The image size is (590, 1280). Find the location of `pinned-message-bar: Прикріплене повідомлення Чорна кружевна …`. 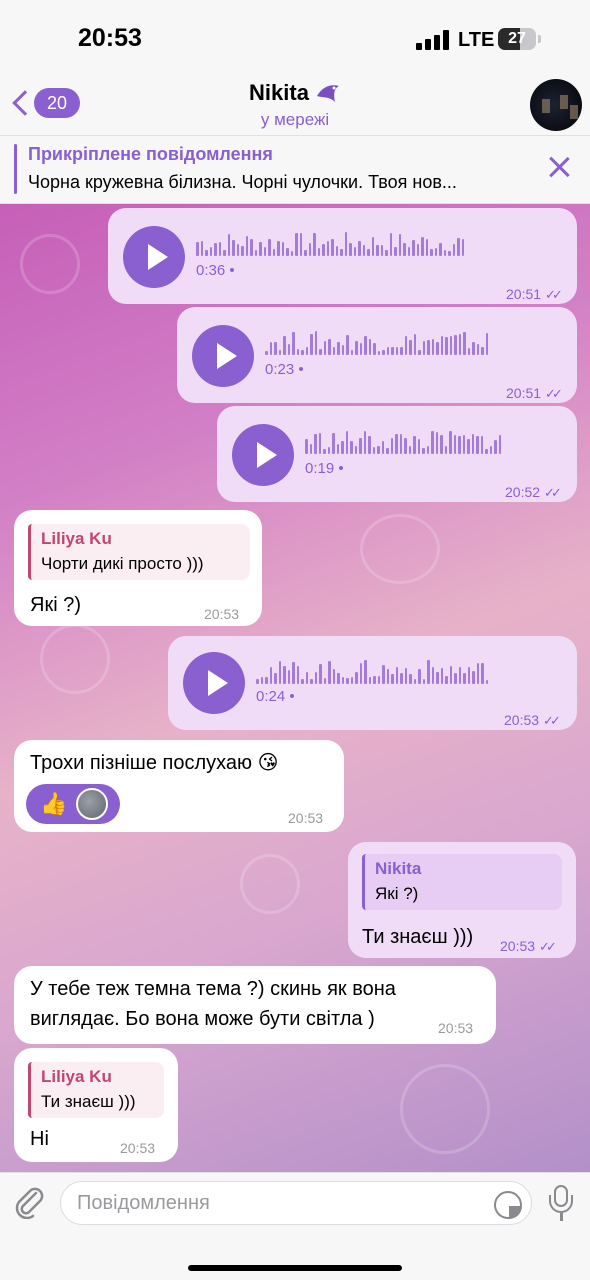

pinned-message-bar: Прикріплене повідомлення Чорна кружевна … is located at coordinates (295, 170).